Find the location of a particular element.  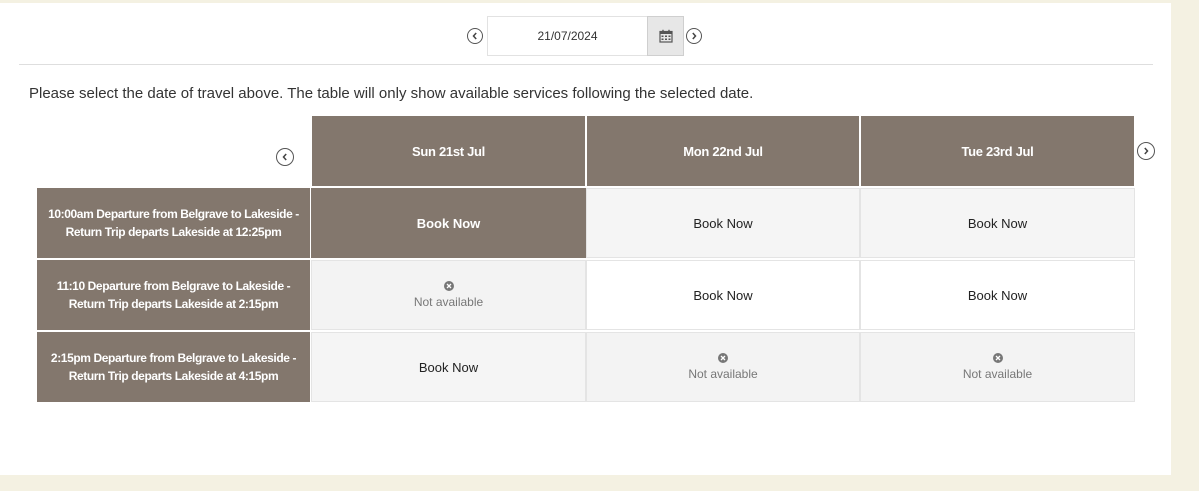

previous-date-button is located at coordinates (475, 36).